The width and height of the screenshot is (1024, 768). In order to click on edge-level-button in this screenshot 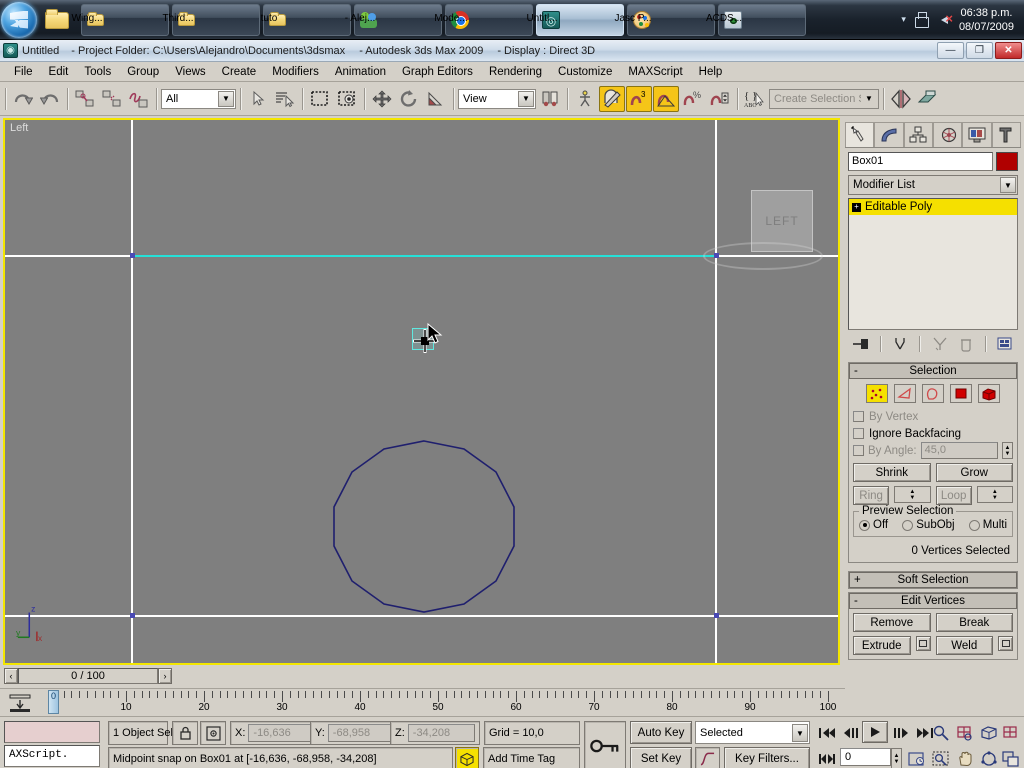, I will do `click(905, 393)`.